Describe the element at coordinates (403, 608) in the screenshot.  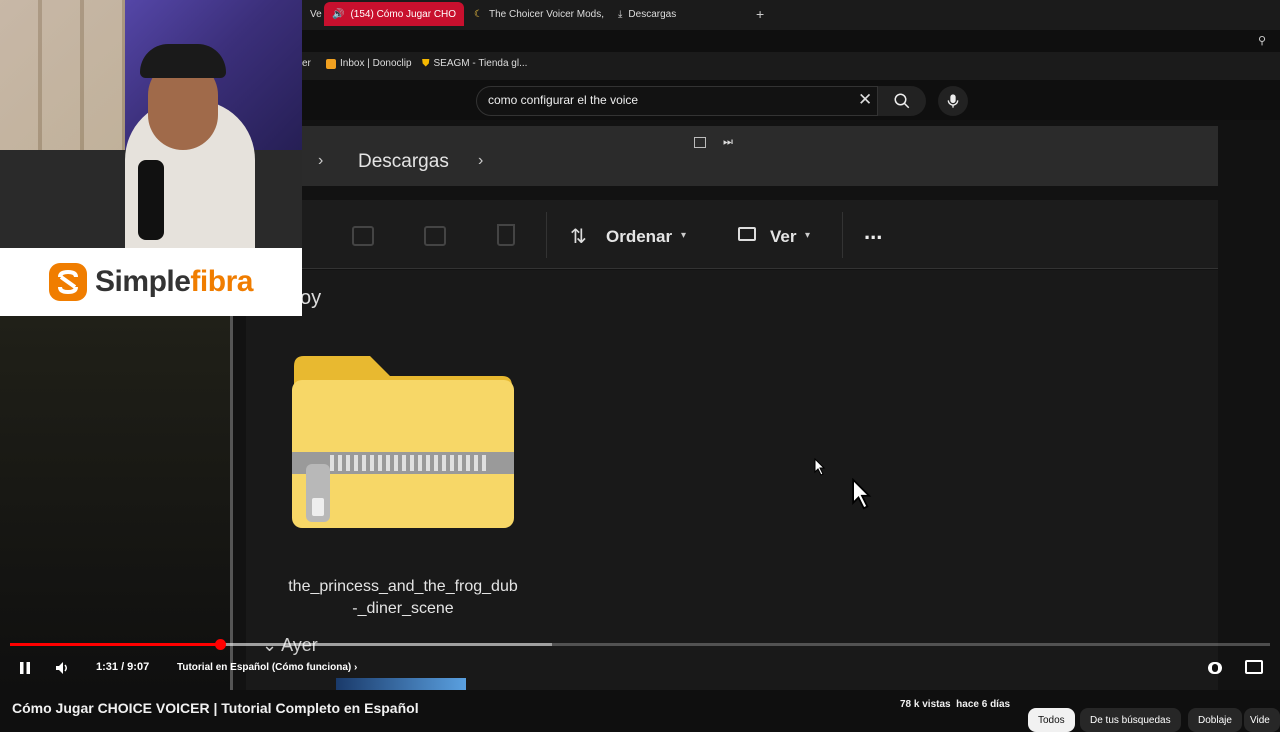
I see `file-name-line2: -_diner_scene` at that location.